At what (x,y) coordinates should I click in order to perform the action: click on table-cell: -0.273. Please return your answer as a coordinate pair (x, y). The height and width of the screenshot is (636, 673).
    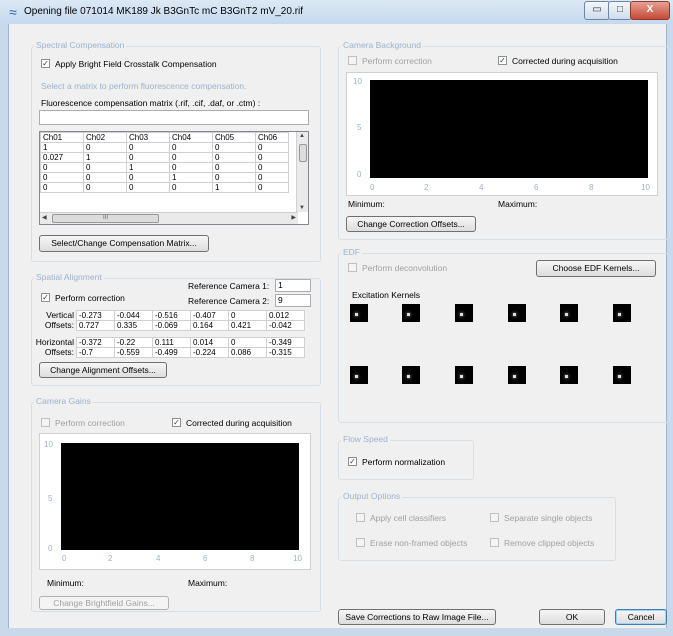
    Looking at the image, I should click on (95, 315).